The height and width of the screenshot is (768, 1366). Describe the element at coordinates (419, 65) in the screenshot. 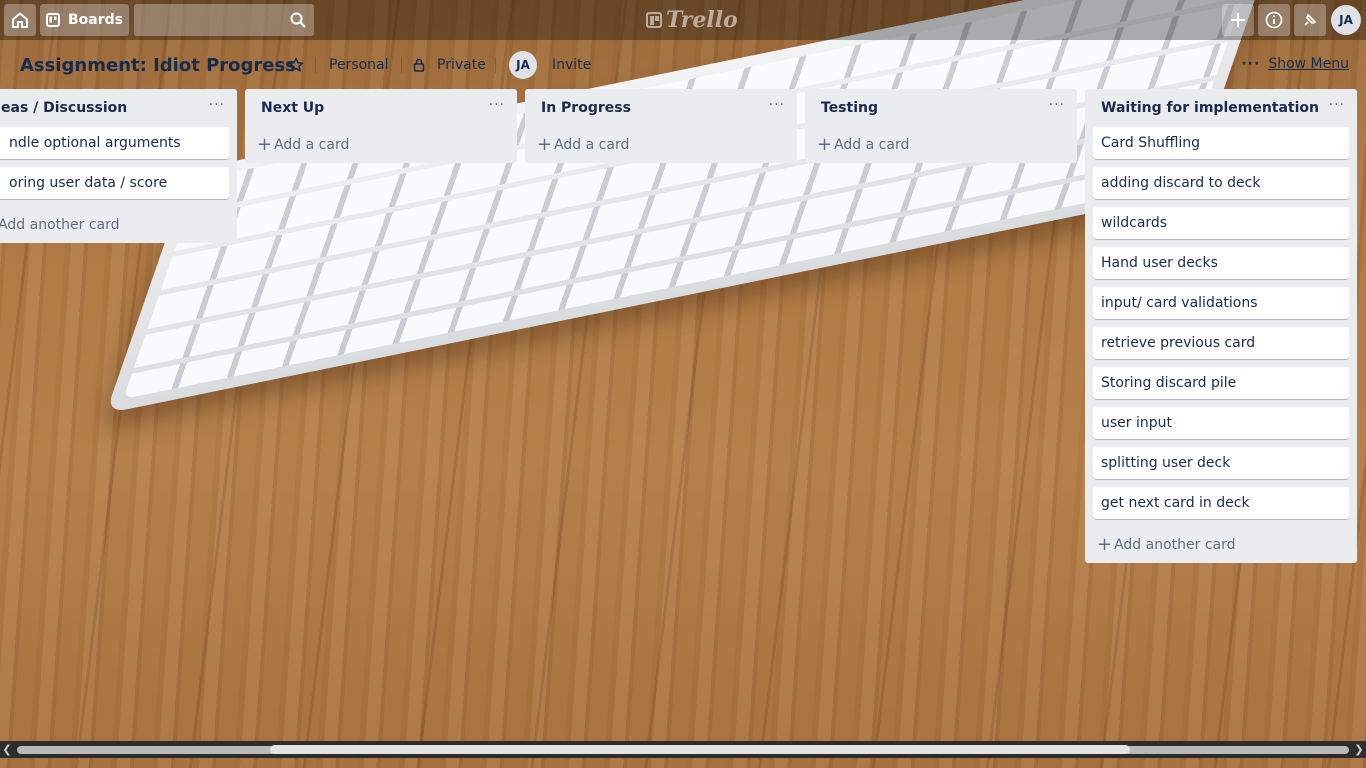

I see `lock-icon` at that location.